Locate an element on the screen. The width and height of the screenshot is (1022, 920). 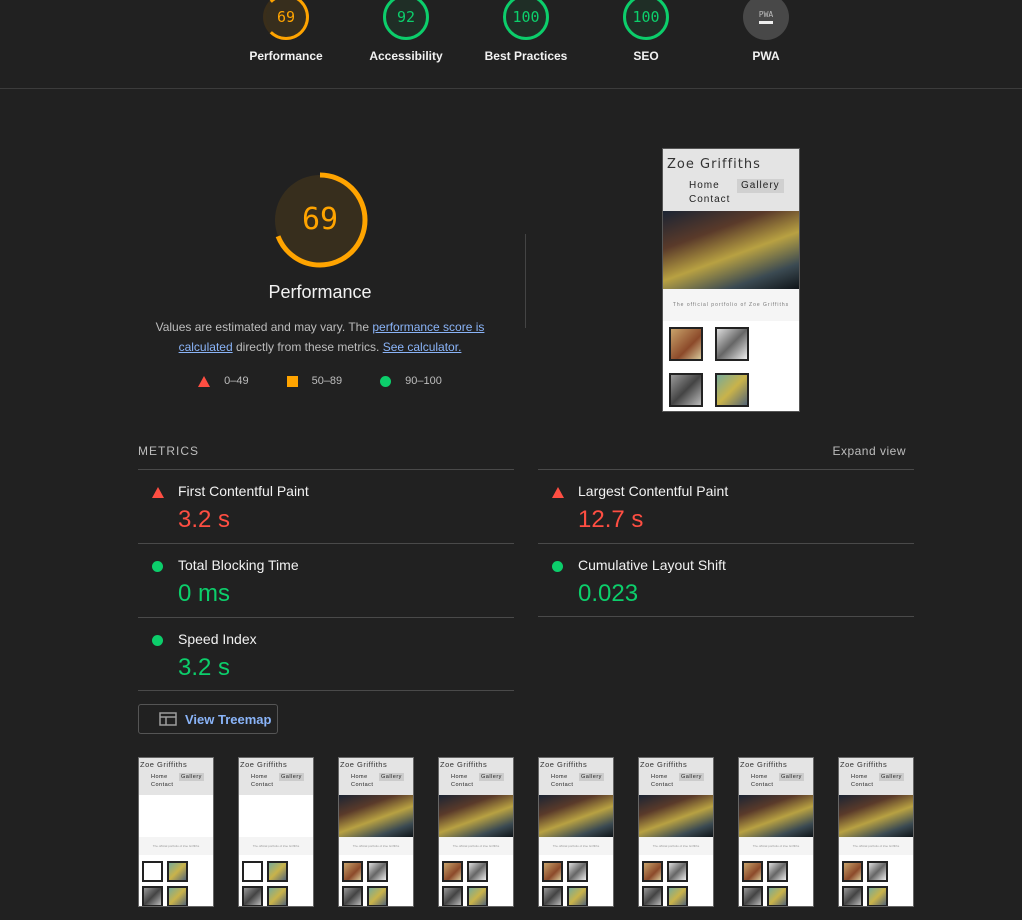
gauge-seo: 100 SEO is located at coordinates (646, 31).